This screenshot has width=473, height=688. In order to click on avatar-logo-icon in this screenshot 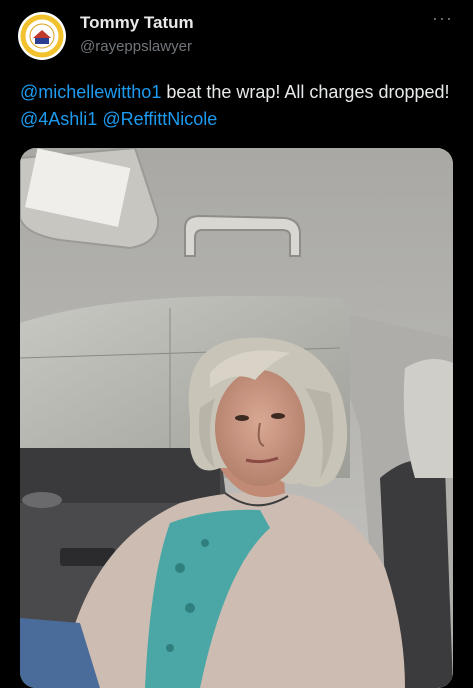, I will do `click(42, 36)`.